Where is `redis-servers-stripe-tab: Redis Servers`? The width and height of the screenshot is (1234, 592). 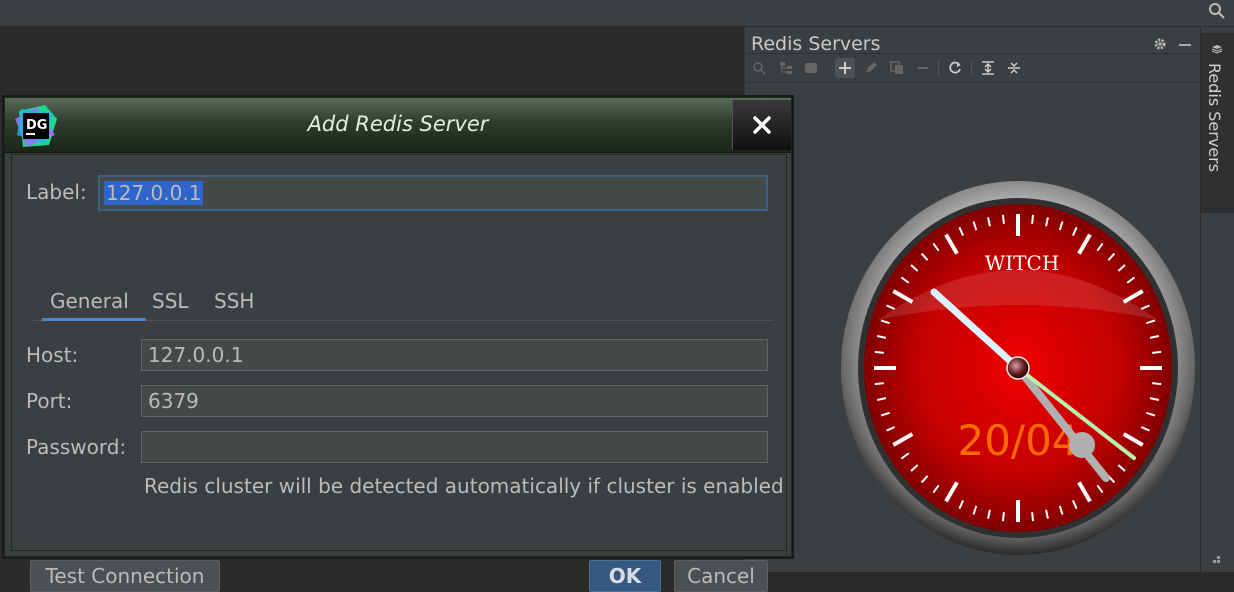 redis-servers-stripe-tab: Redis Servers is located at coordinates (1217, 123).